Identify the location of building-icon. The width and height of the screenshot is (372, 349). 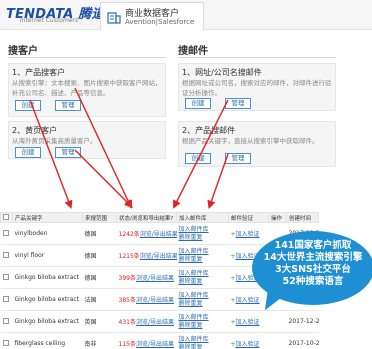
(114, 18).